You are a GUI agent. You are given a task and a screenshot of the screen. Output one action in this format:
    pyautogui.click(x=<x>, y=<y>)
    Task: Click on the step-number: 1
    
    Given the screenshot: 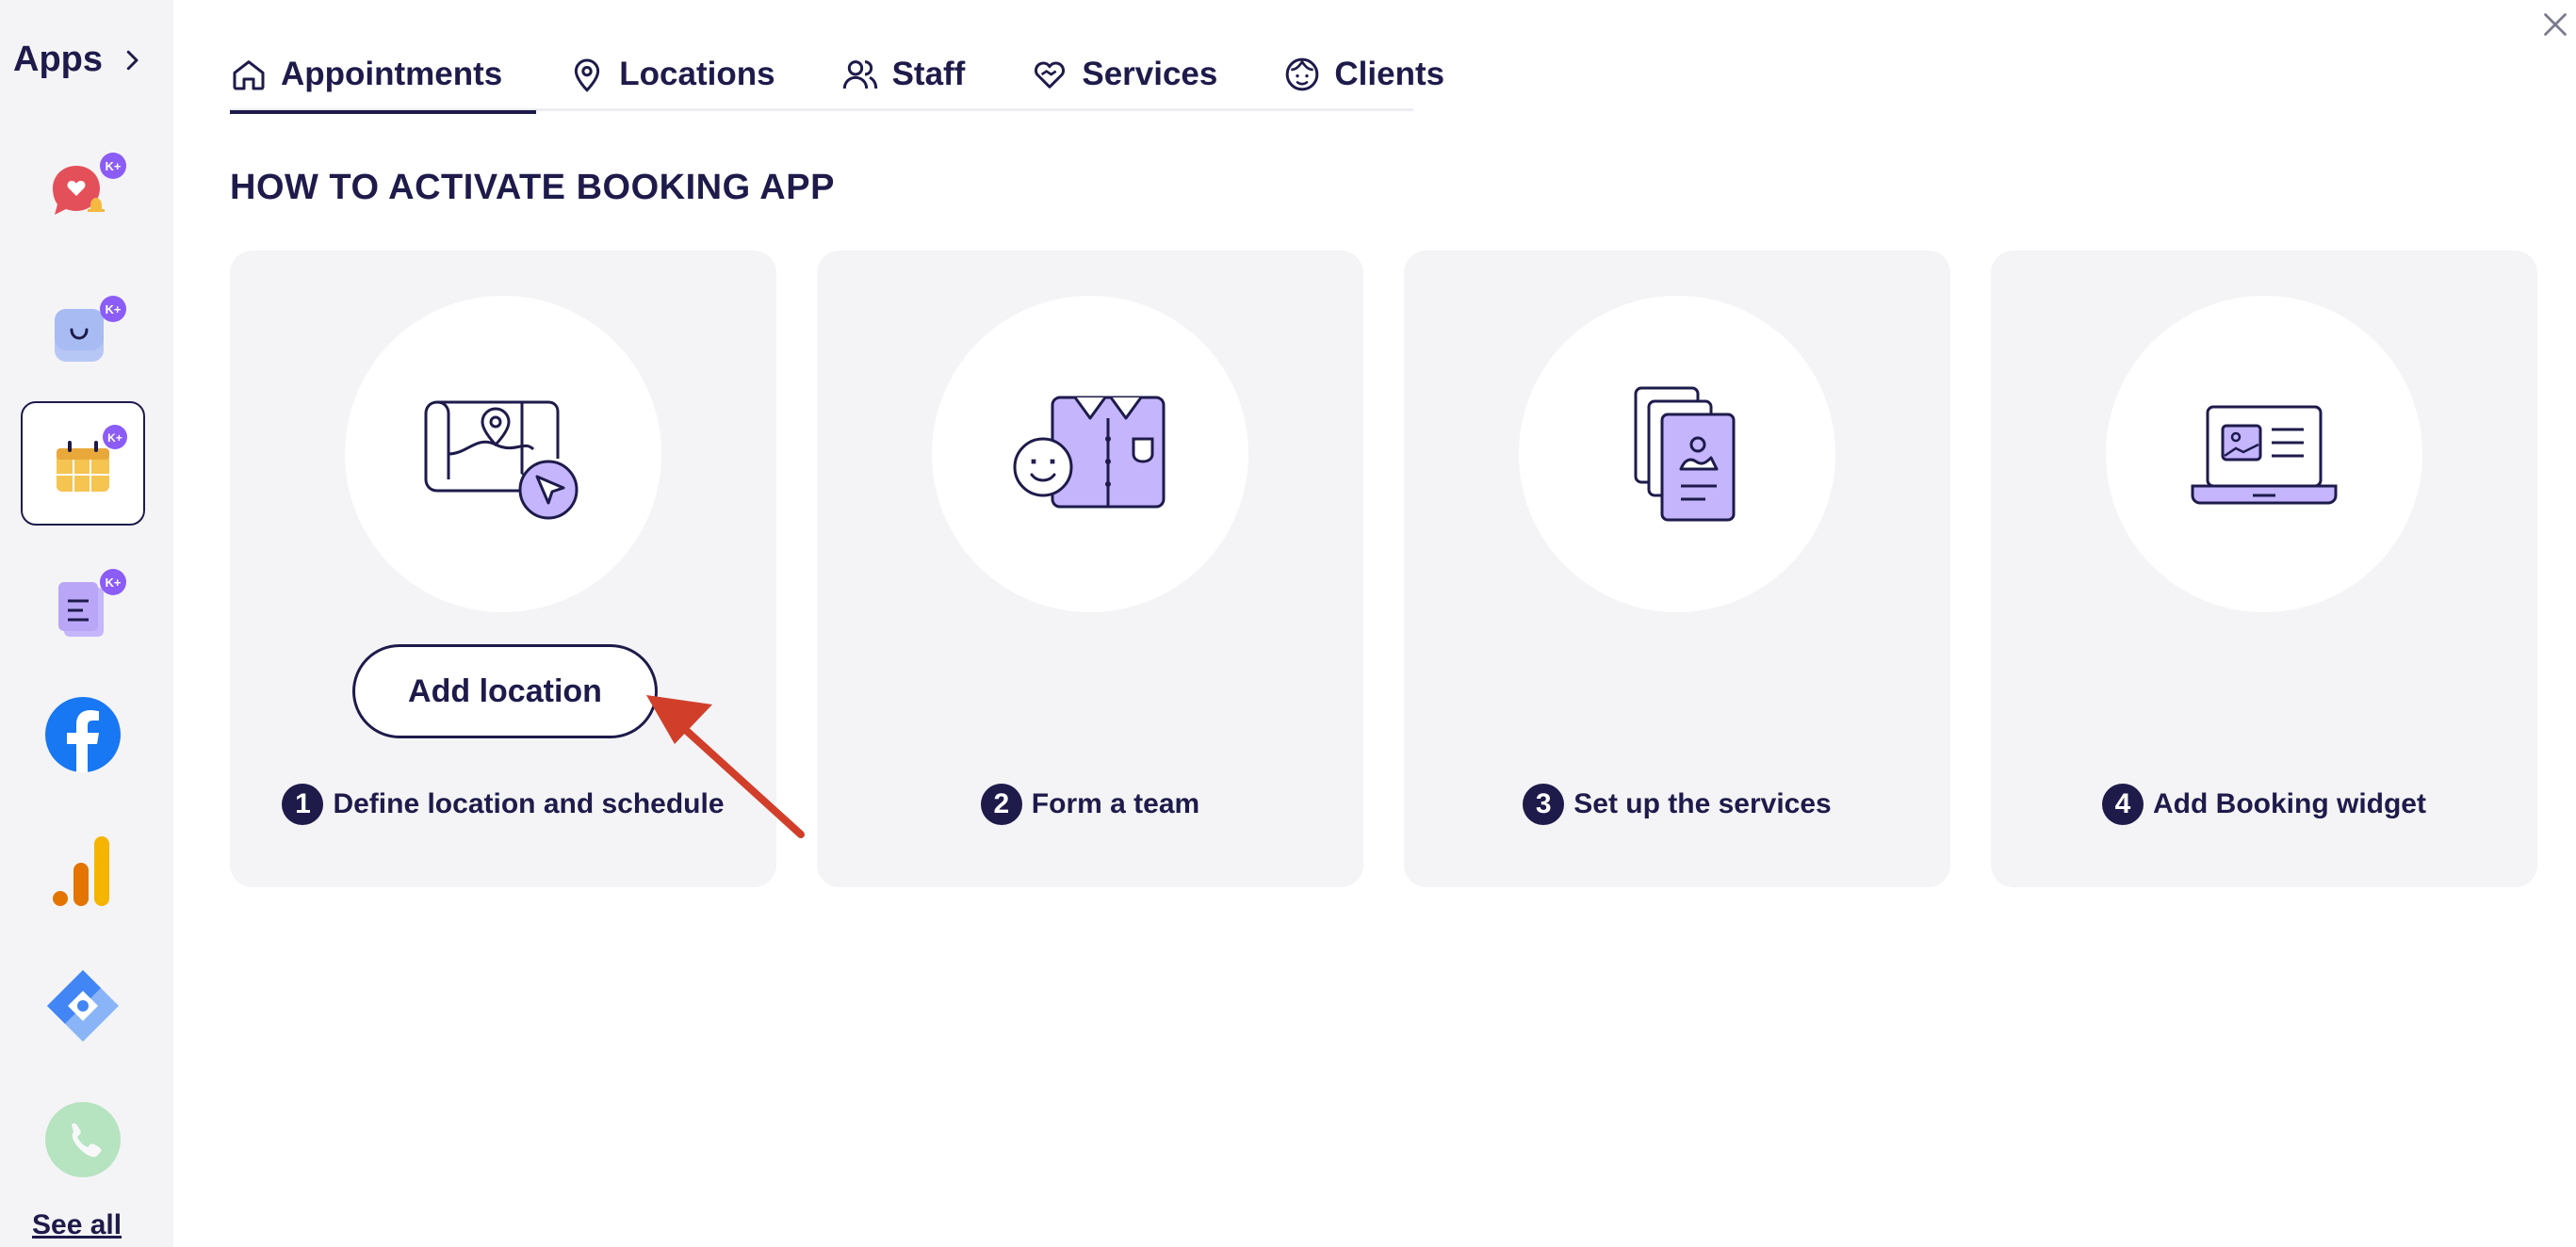 What is the action you would take?
    pyautogui.click(x=303, y=804)
    